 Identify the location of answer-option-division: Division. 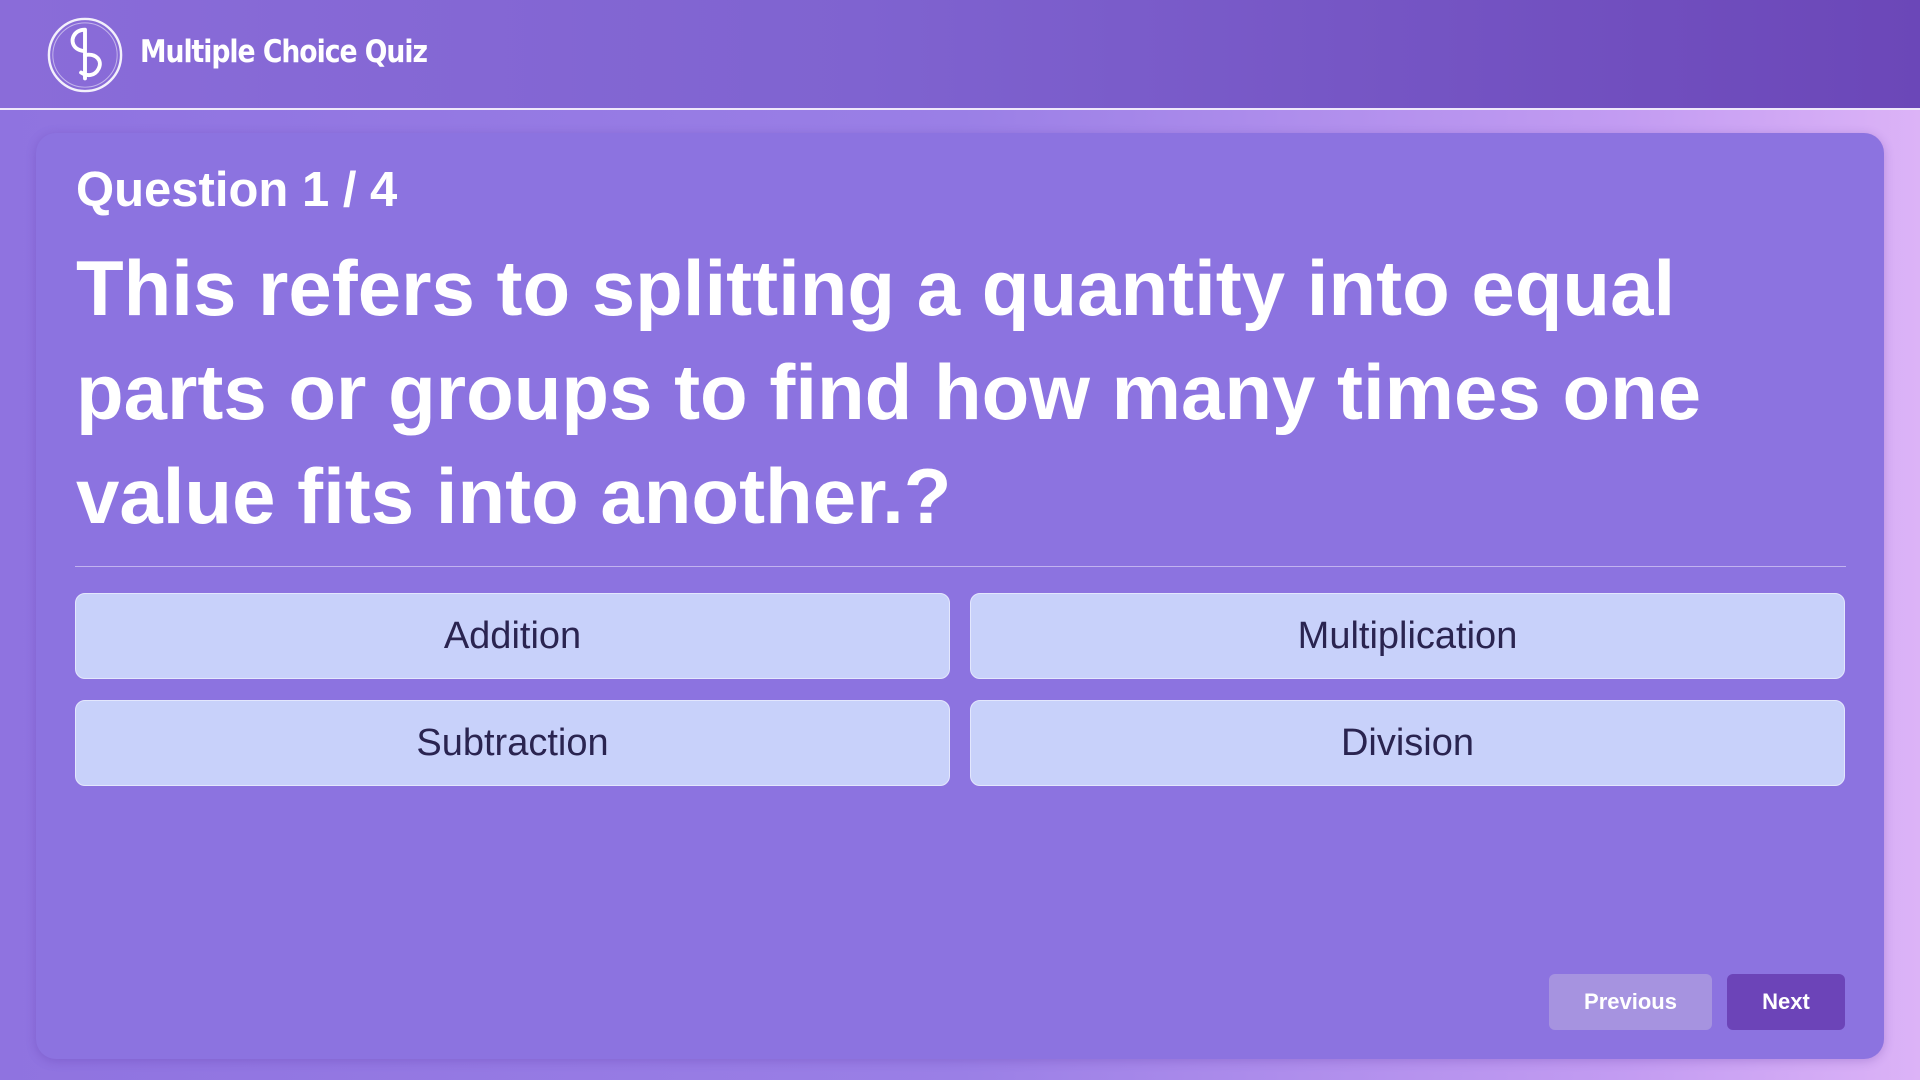
(1407, 743).